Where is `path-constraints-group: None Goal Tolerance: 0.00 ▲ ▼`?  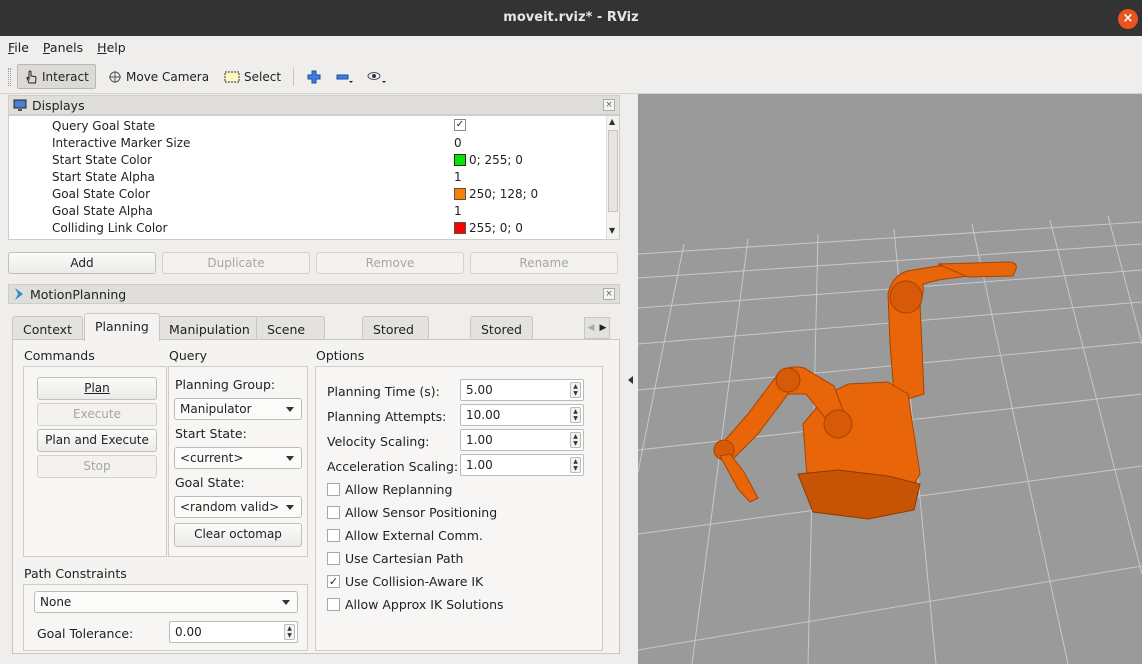 path-constraints-group: None Goal Tolerance: 0.00 ▲ ▼ is located at coordinates (165, 617).